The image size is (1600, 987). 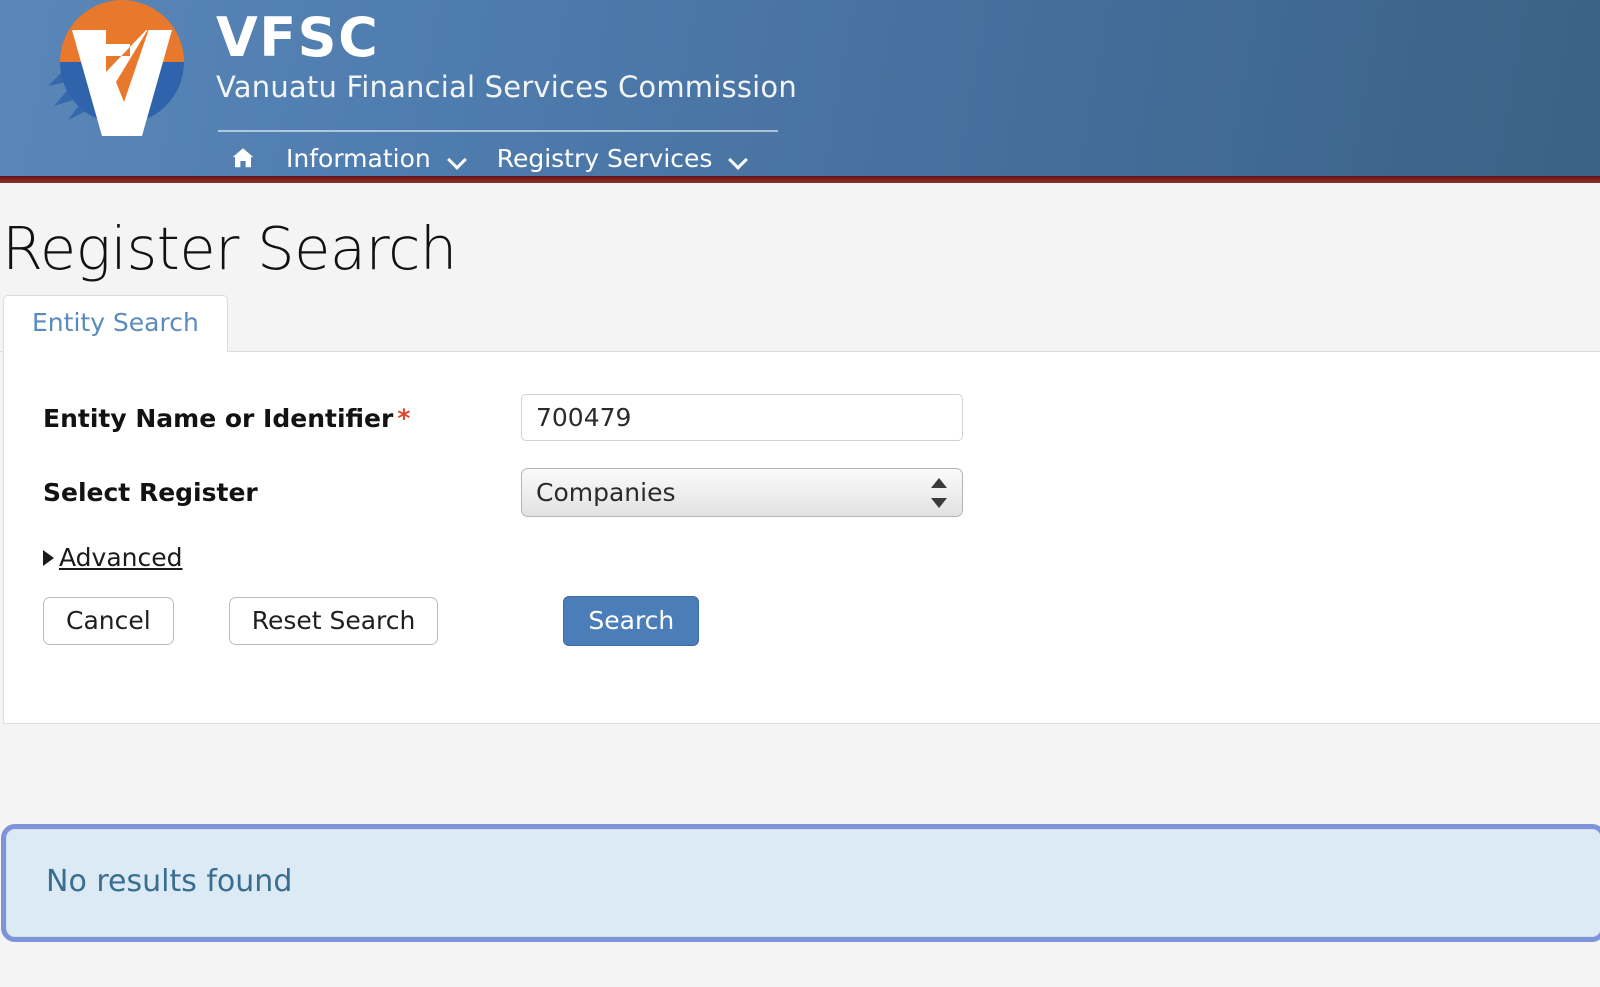 I want to click on home-icon, so click(x=243, y=158).